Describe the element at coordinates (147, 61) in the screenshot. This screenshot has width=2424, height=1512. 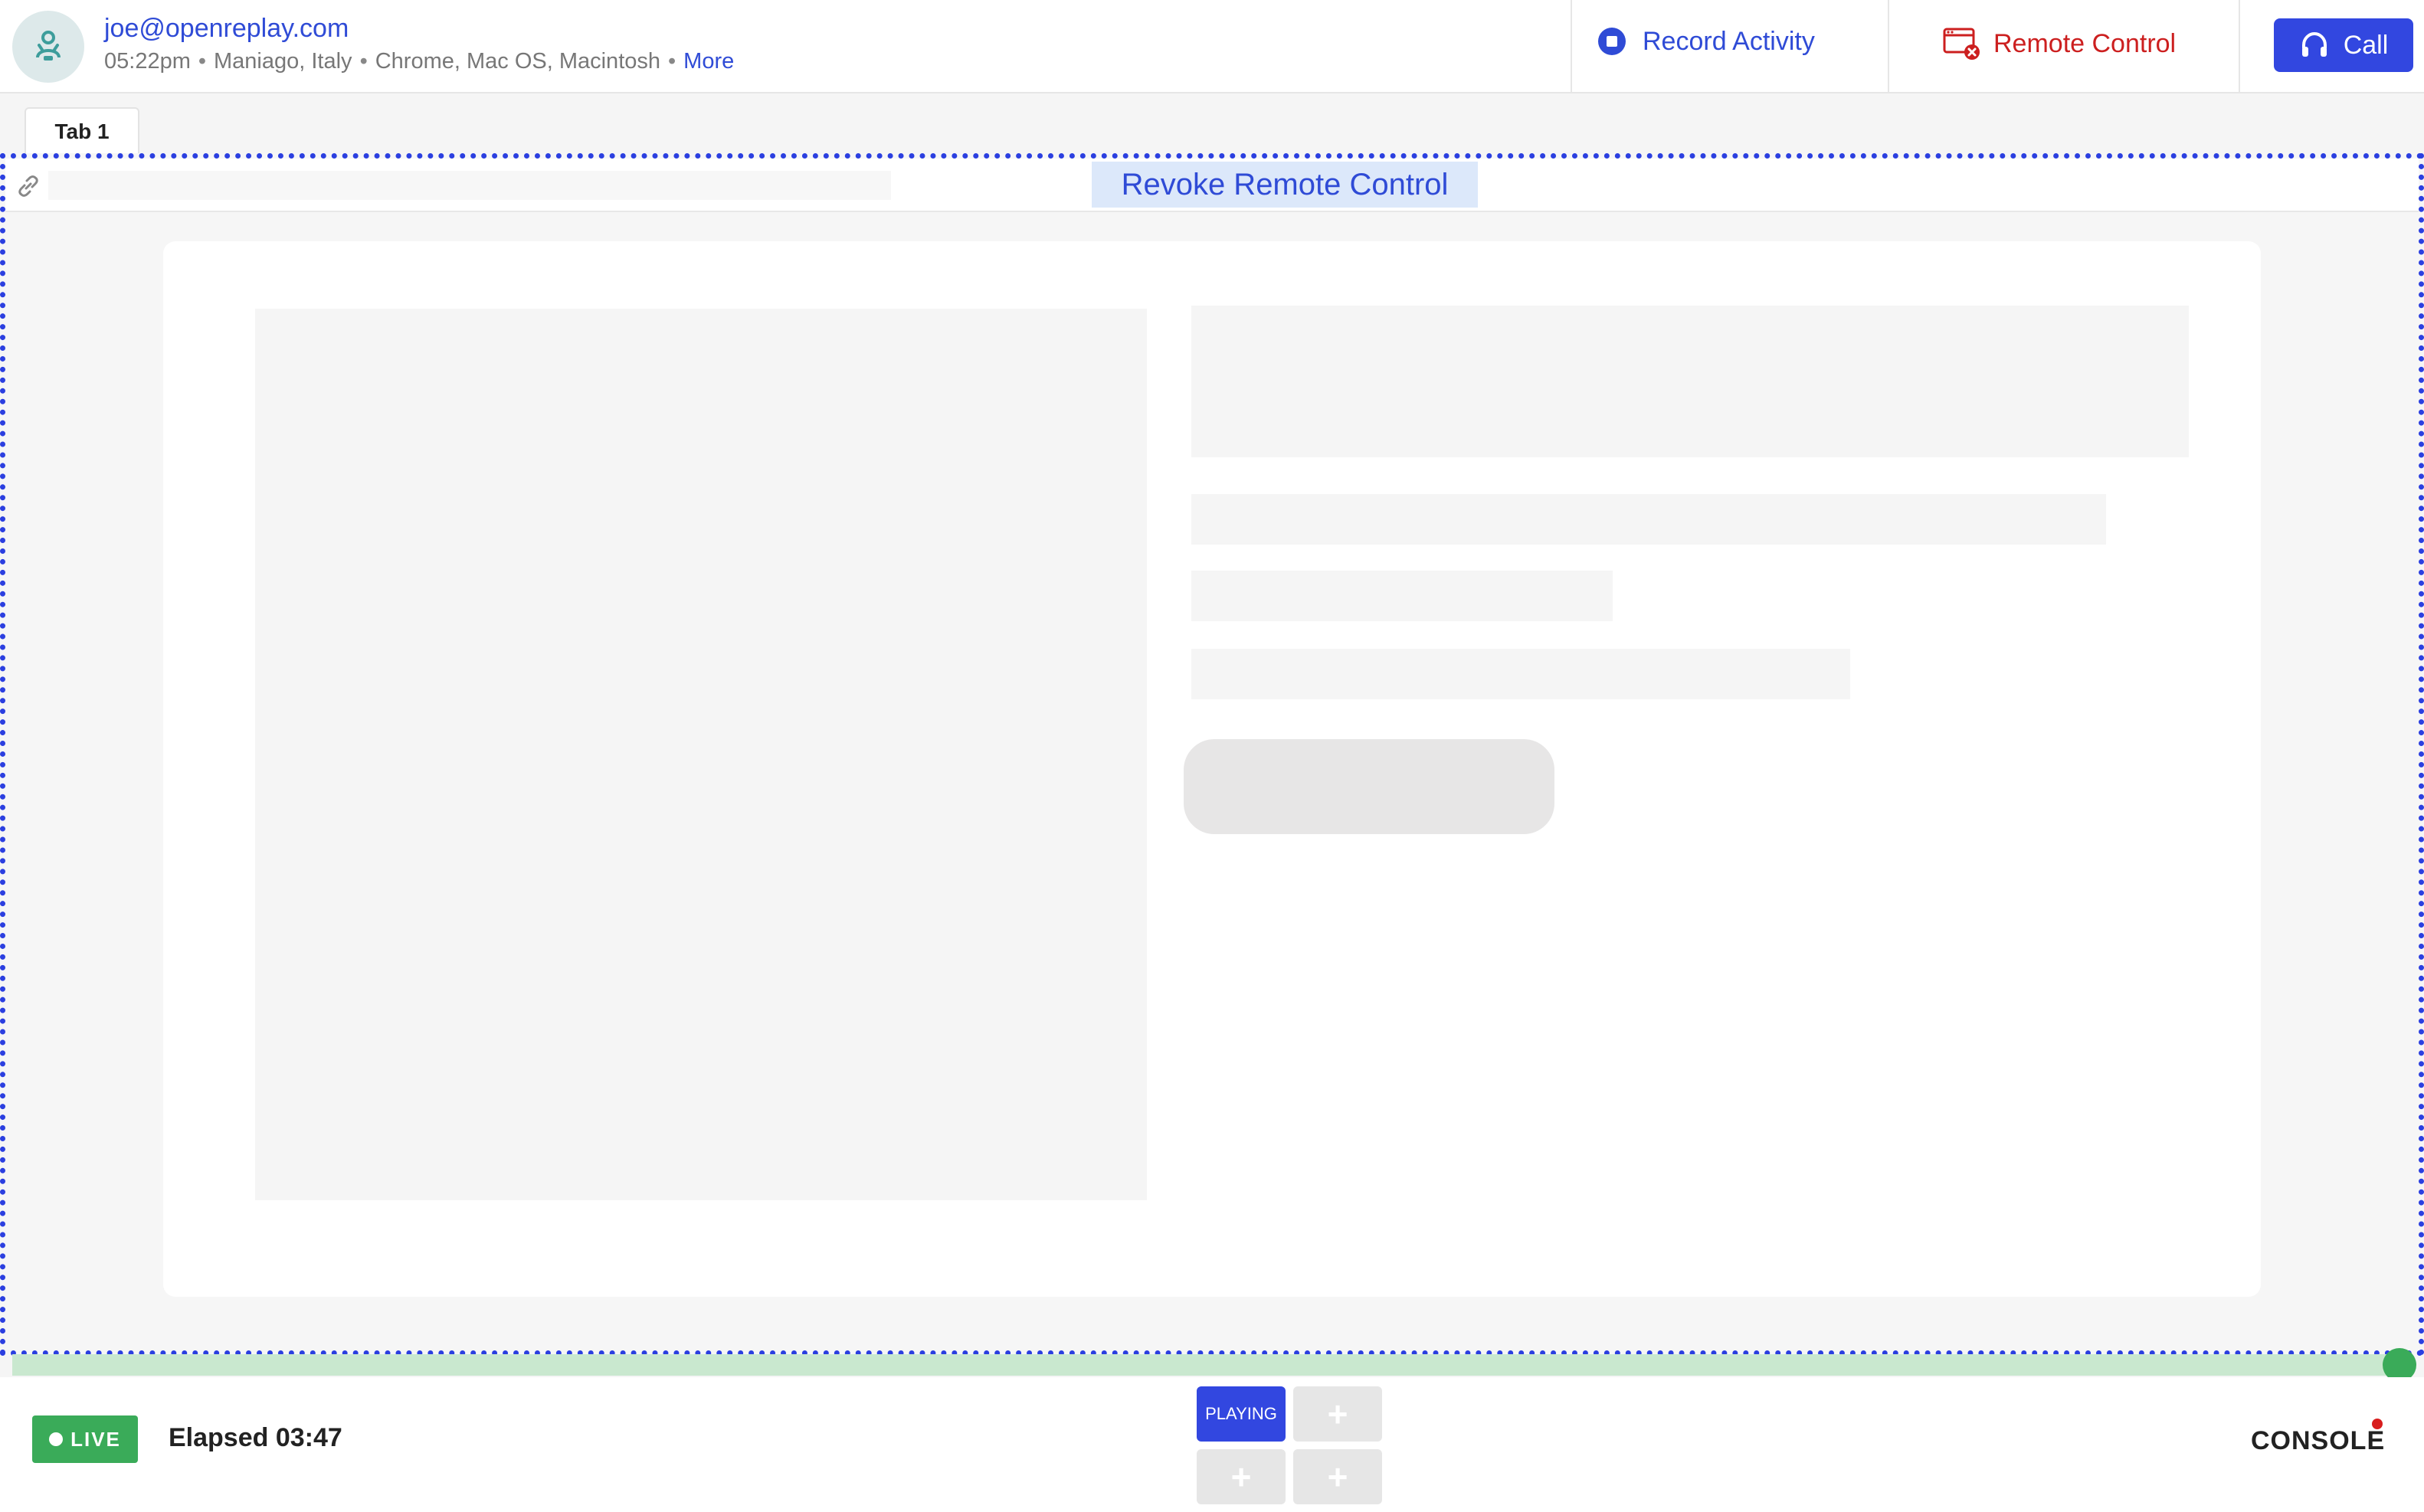
I see `session-time: 05:22pm` at that location.